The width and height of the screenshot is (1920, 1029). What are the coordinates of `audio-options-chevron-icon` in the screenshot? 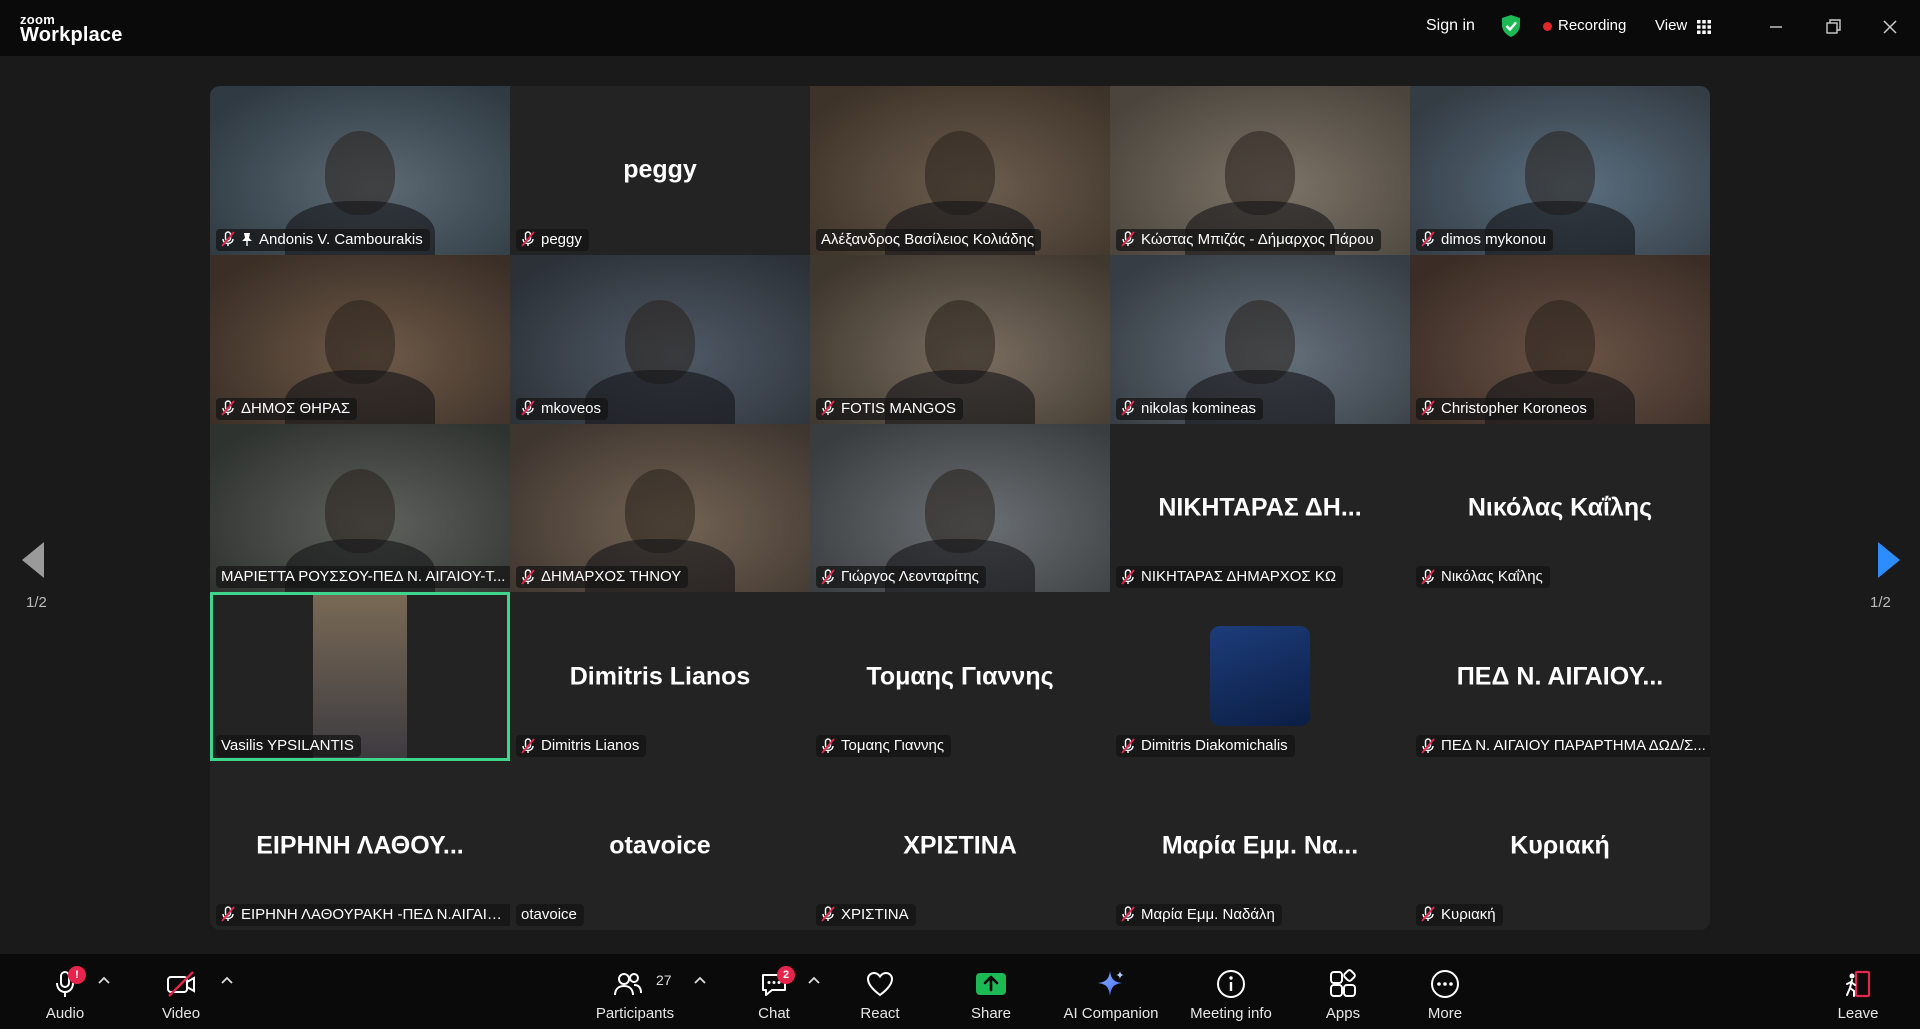 It's located at (104, 980).